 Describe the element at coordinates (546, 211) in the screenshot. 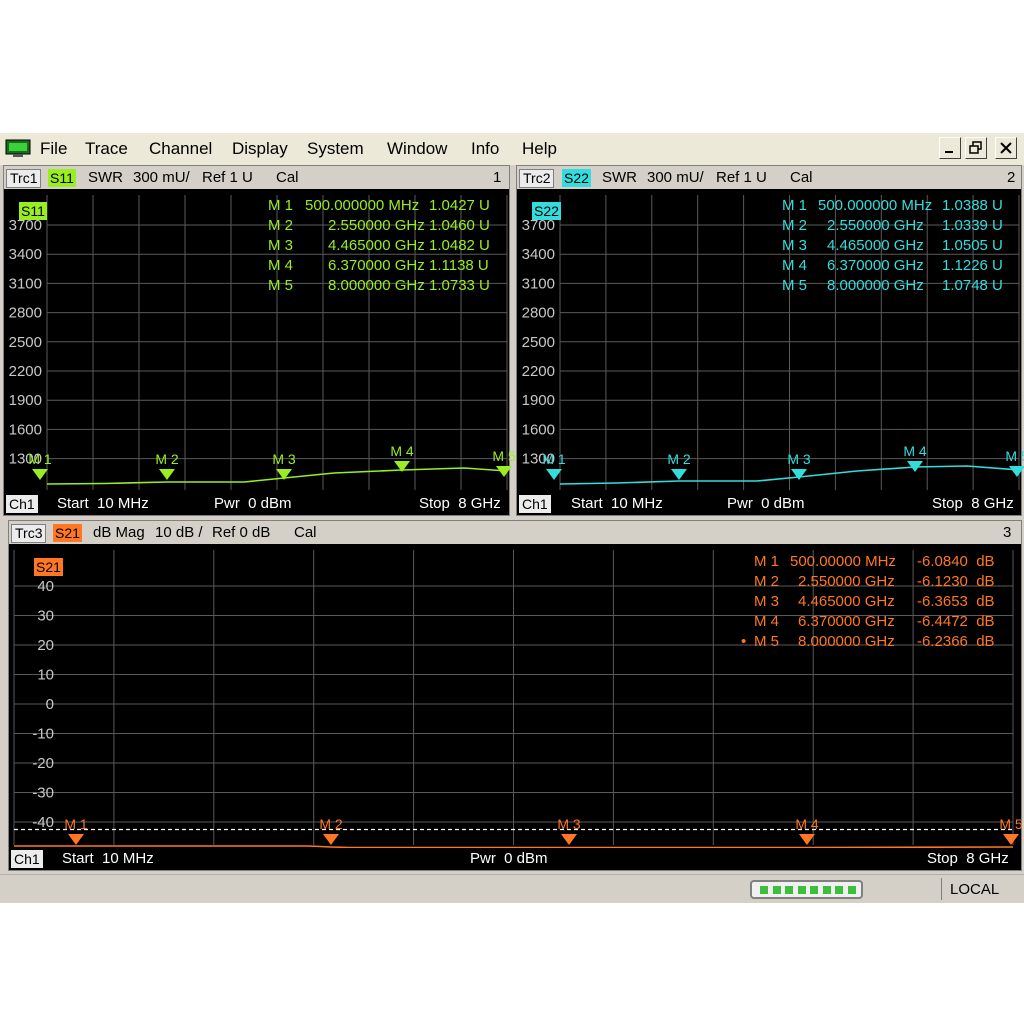

I see `trace-tag: S22` at that location.